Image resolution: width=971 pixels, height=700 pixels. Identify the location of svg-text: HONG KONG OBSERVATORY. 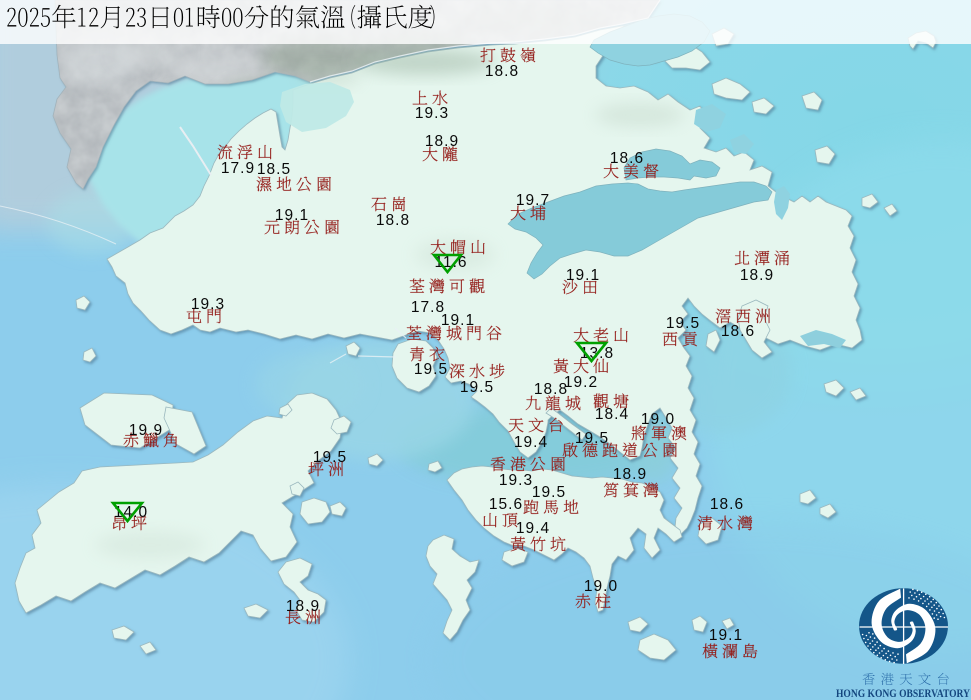
(903, 694).